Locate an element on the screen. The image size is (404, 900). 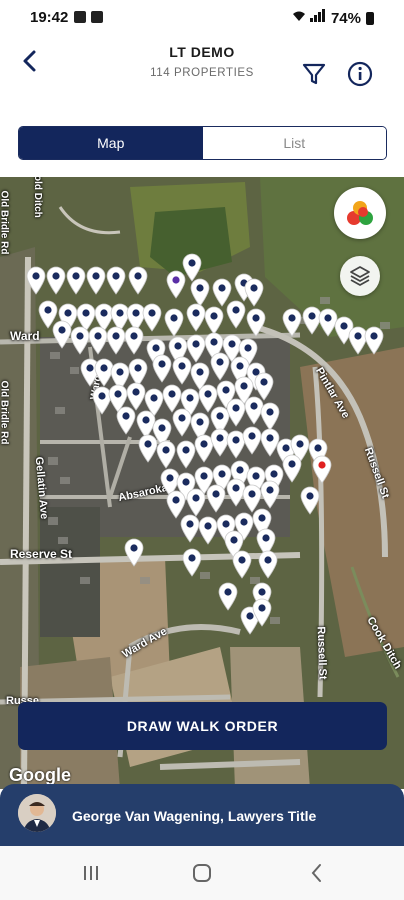
color-dots-icon is located at coordinates (360, 213).